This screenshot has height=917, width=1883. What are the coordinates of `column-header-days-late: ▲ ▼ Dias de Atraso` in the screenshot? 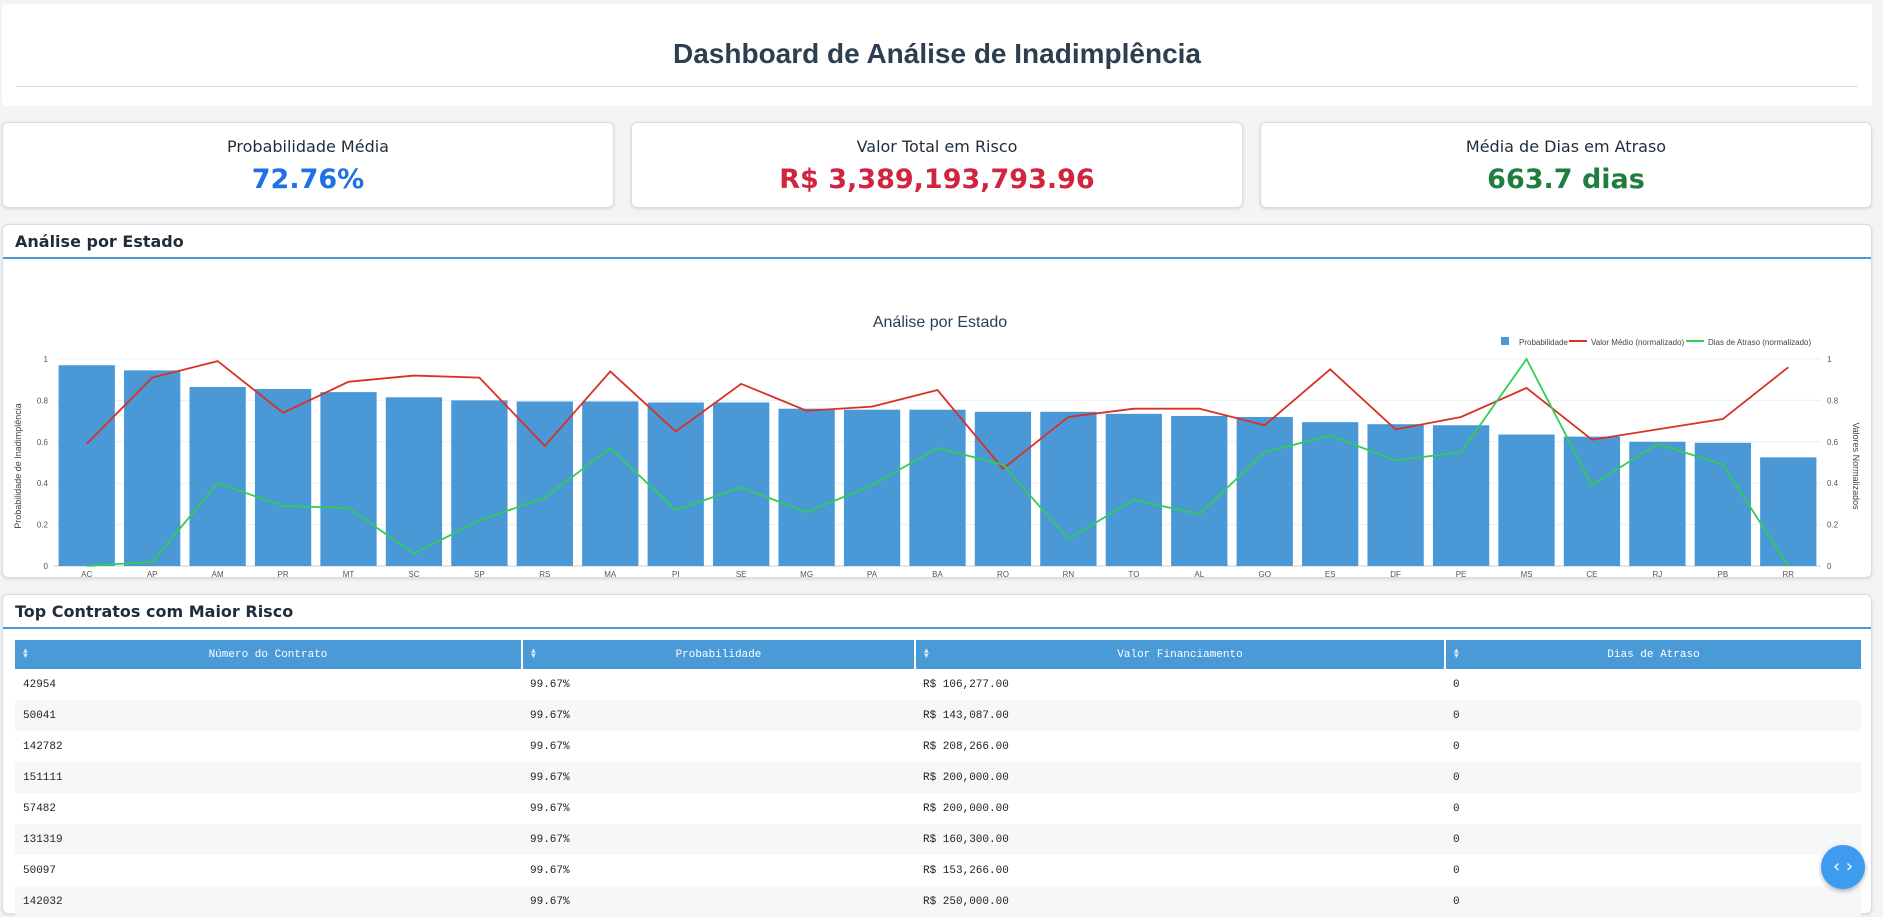 It's located at (1653, 654).